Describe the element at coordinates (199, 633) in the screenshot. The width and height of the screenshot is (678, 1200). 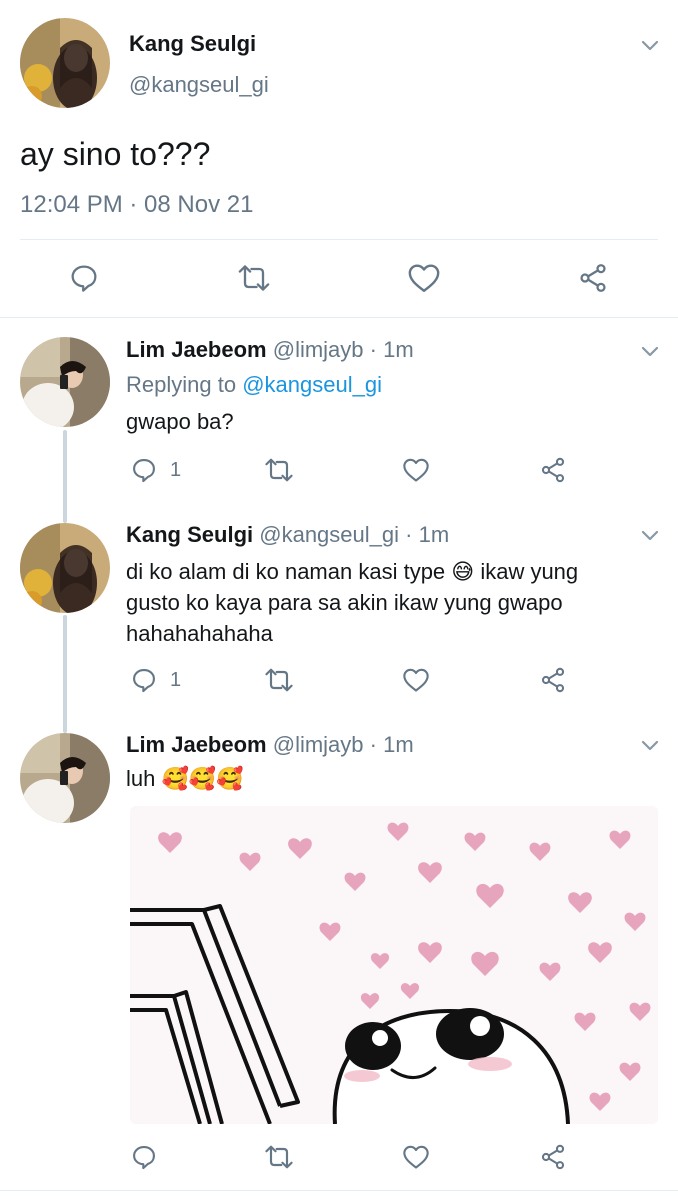
I see `reply-text-line: hahahahahaha` at that location.